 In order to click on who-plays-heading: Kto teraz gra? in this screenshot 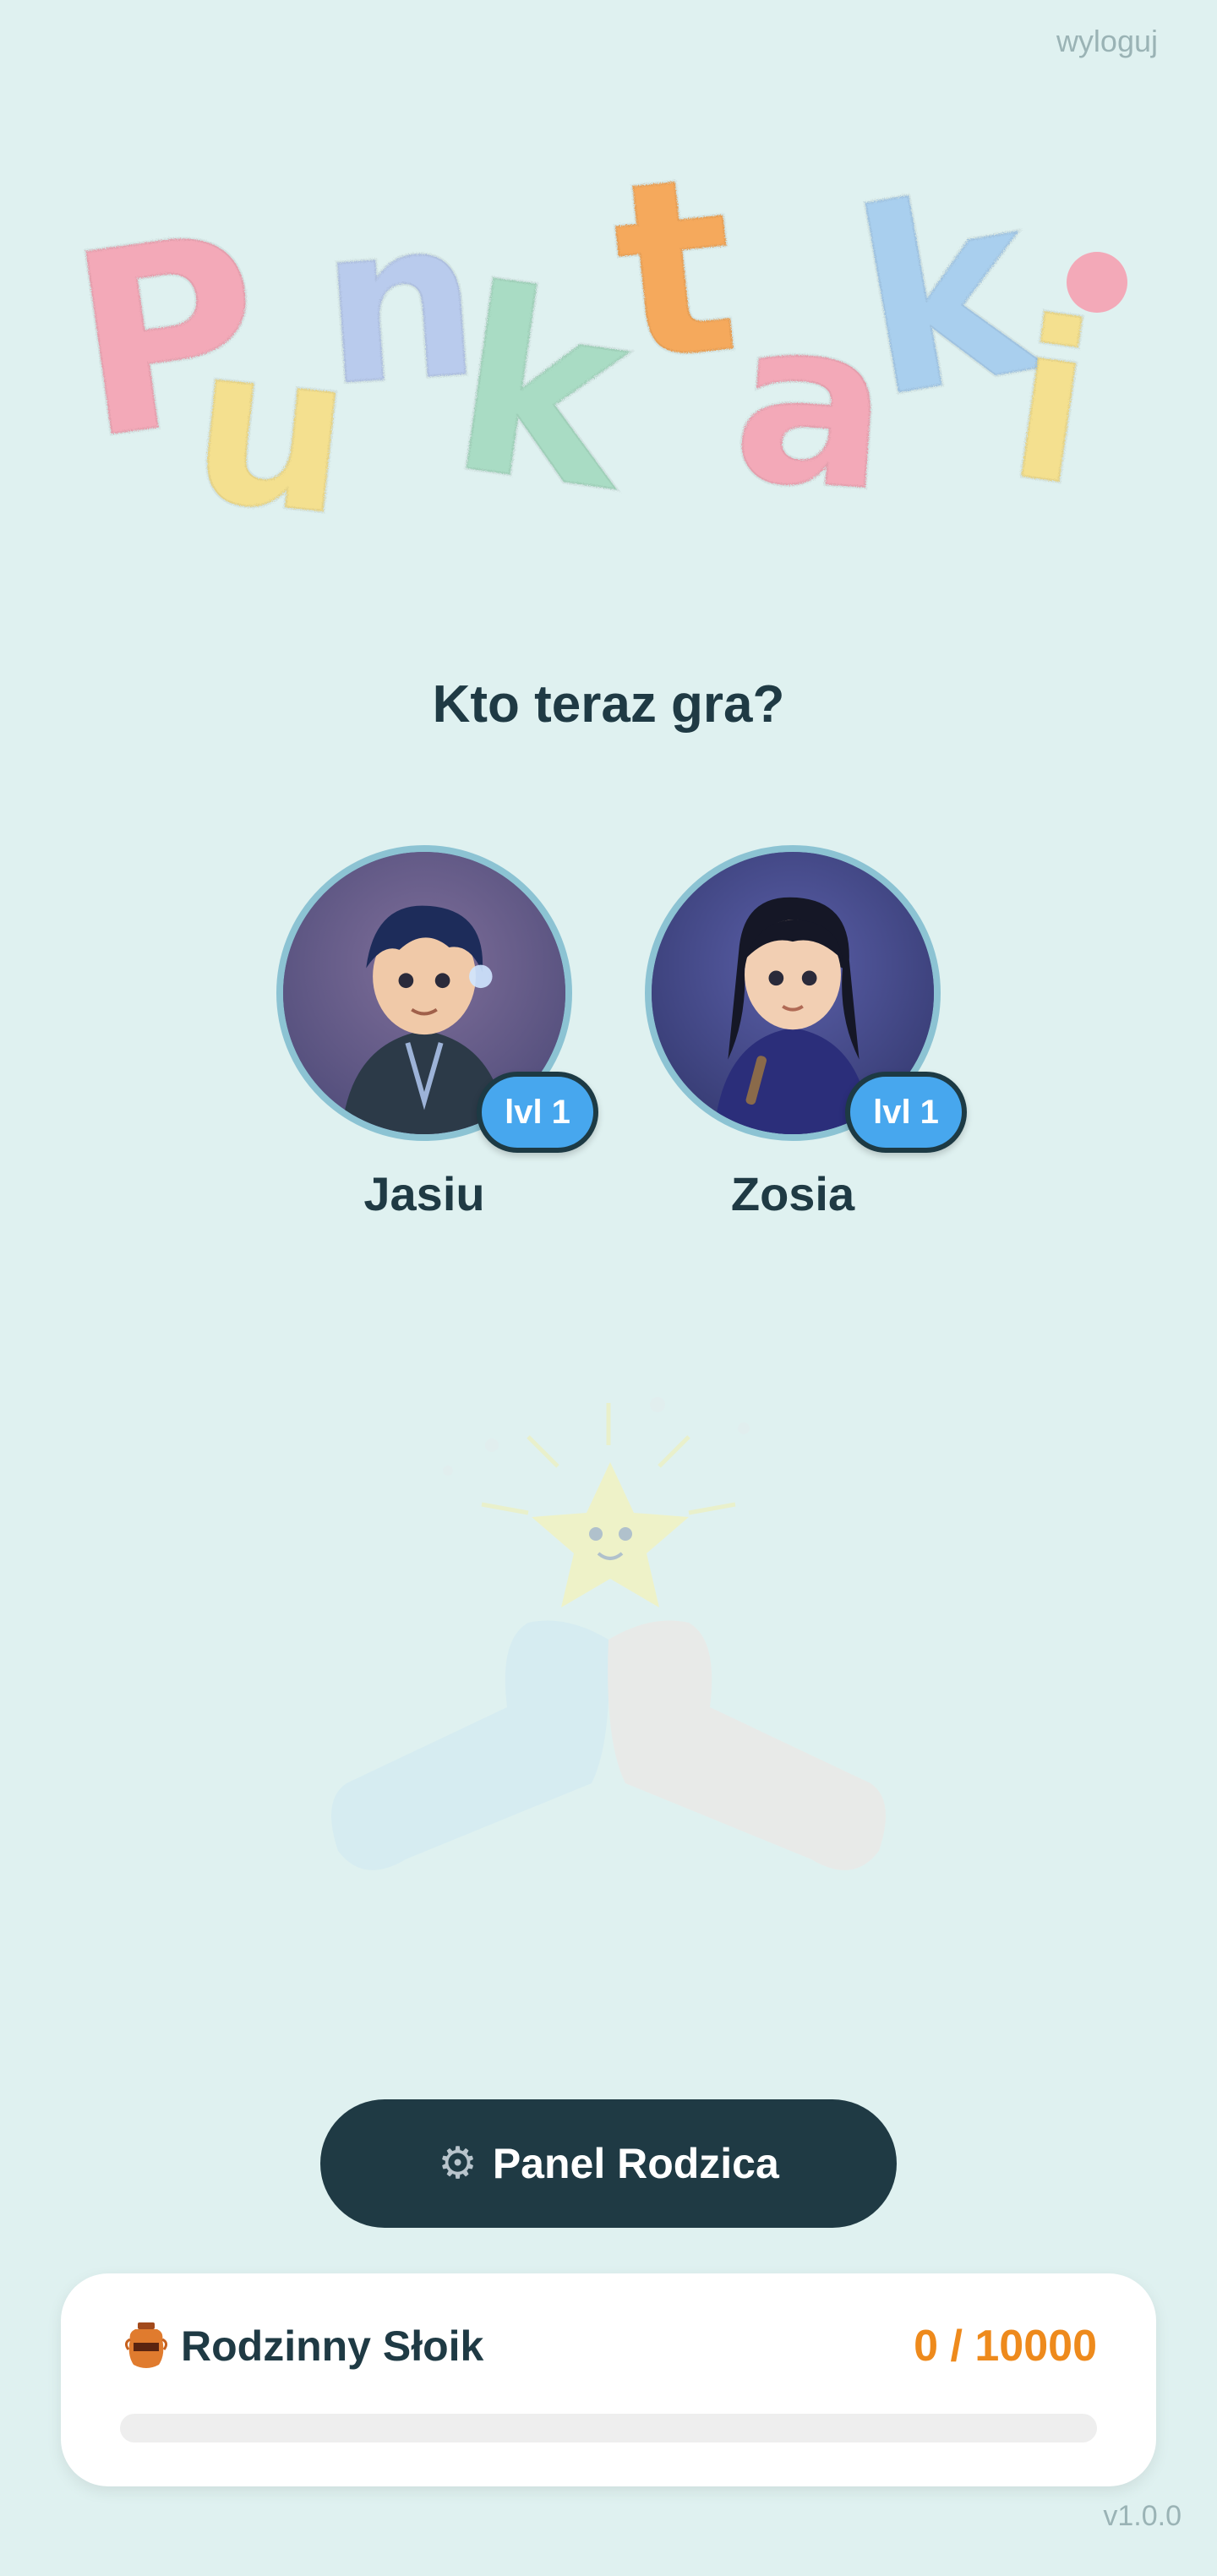, I will do `click(608, 704)`.